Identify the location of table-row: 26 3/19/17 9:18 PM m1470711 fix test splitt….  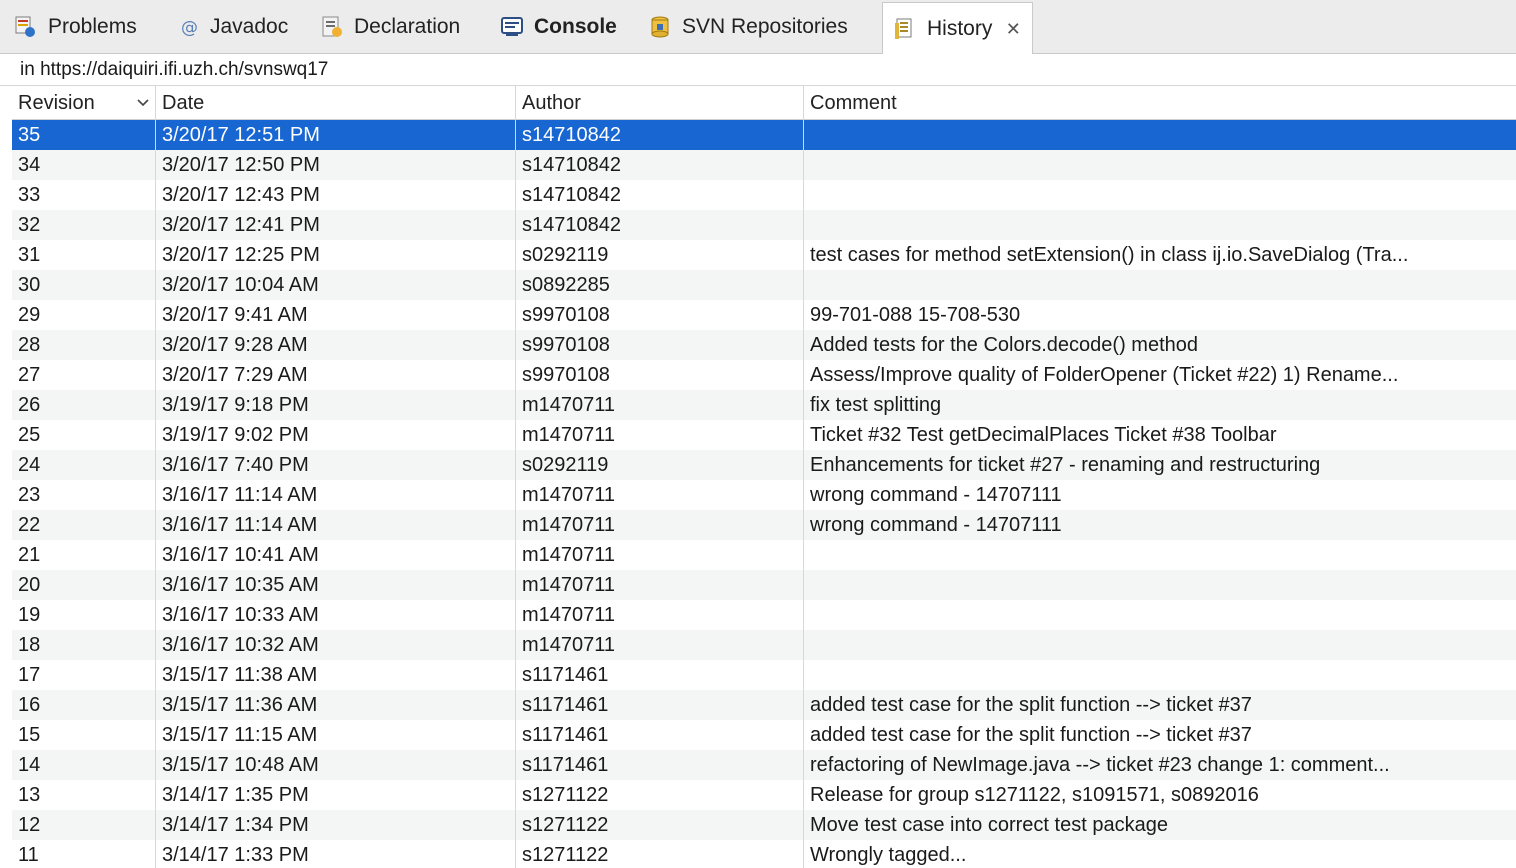
(764, 405).